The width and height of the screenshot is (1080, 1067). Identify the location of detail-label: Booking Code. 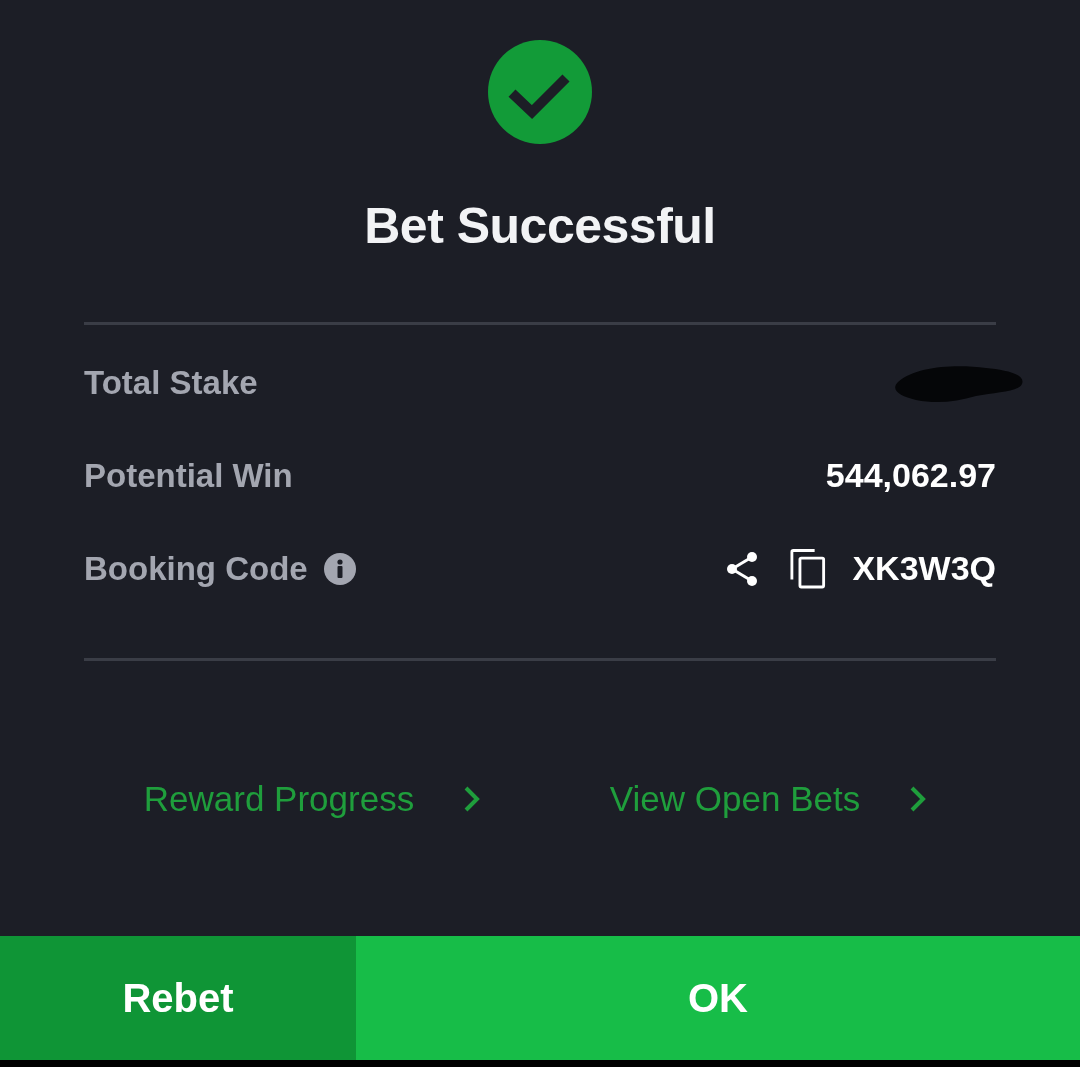
(196, 568).